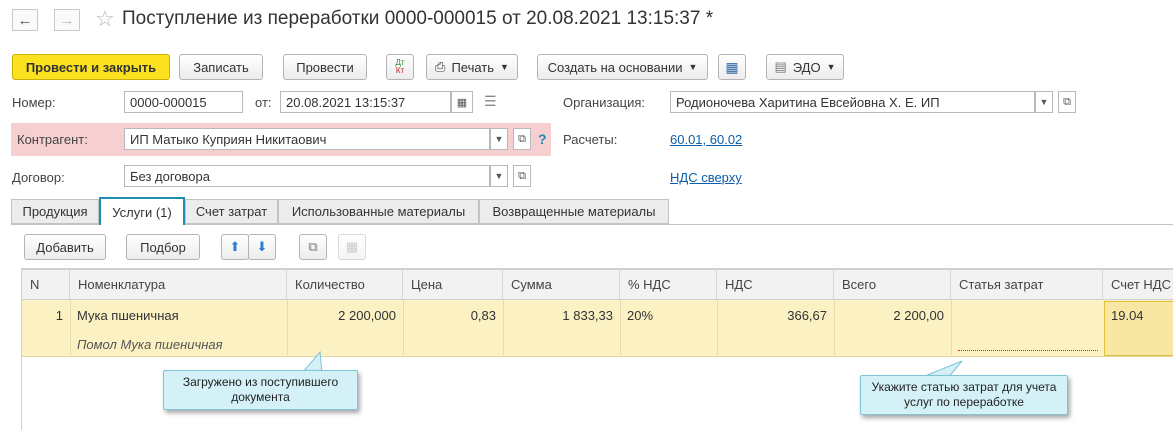 This screenshot has width=1173, height=430. I want to click on callout-left-pointer, so click(631, 364).